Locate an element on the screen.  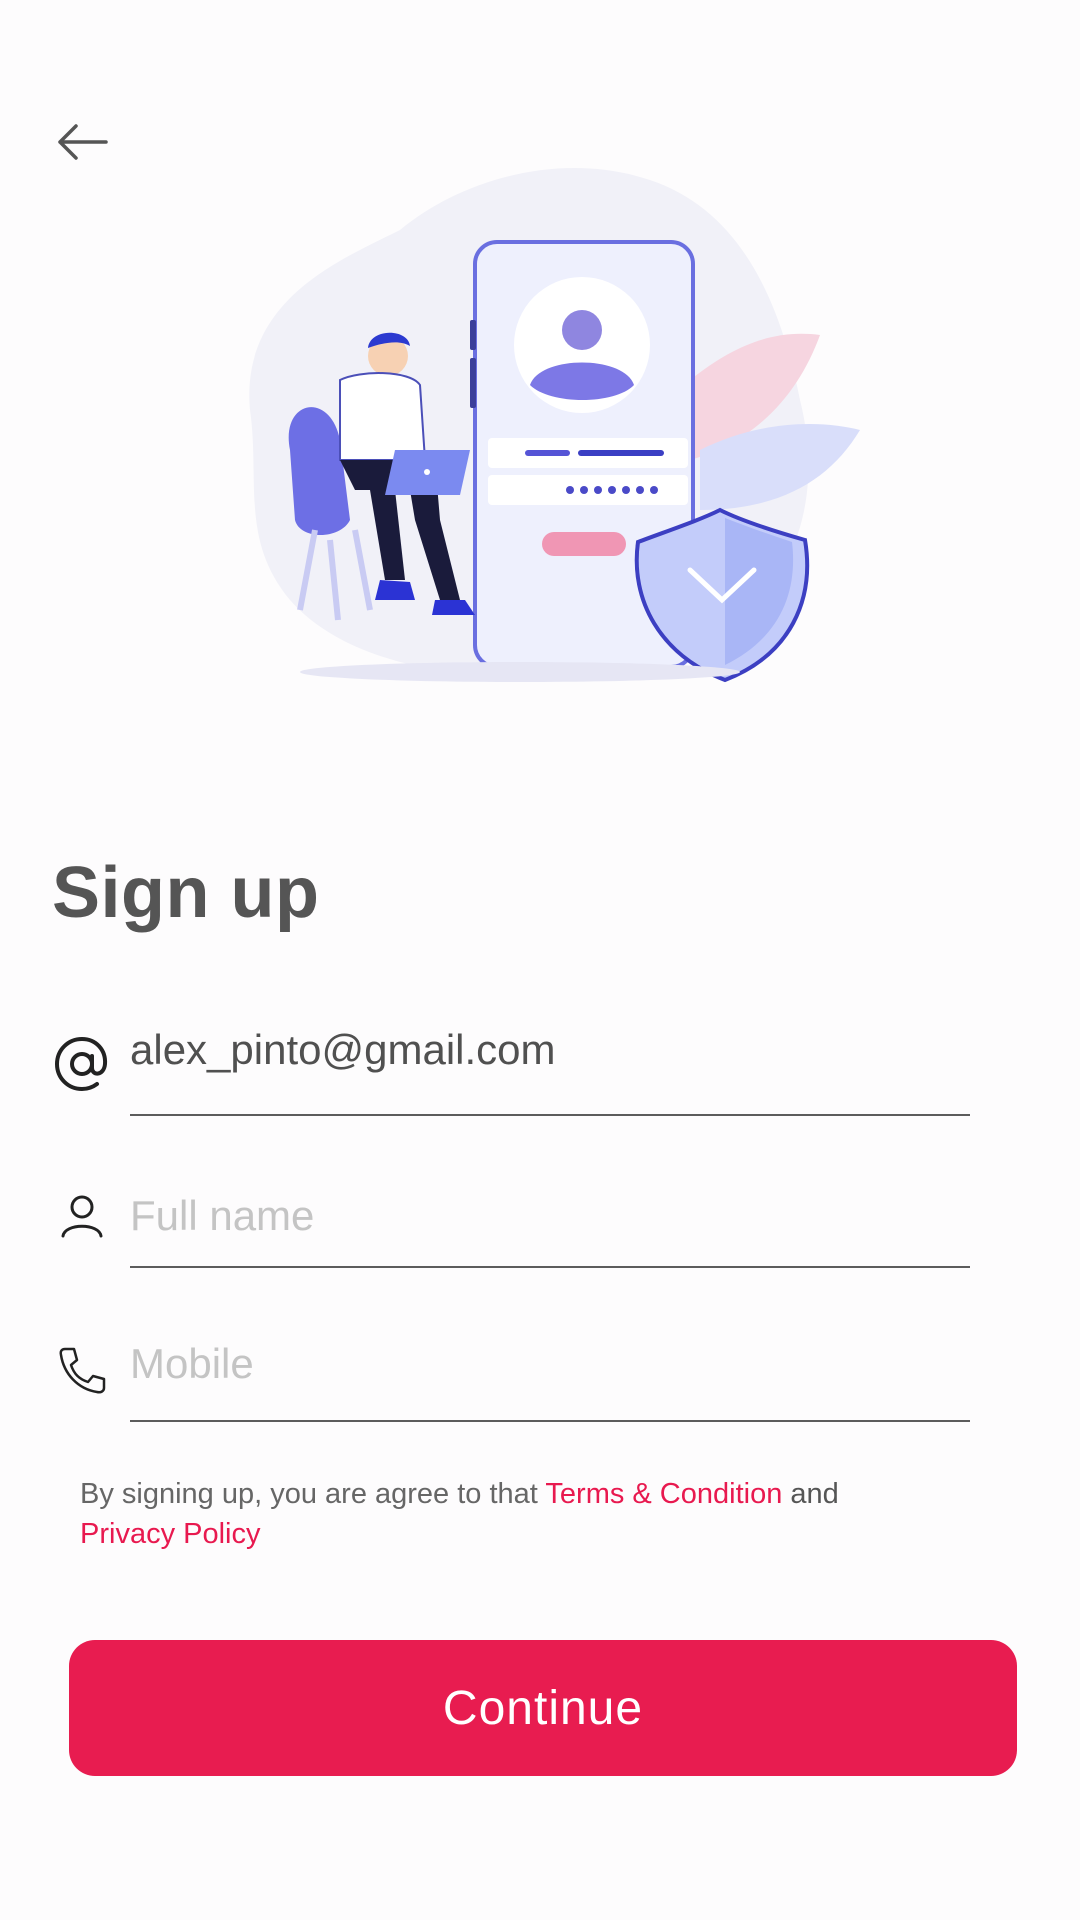
mobile-underline is located at coordinates (550, 1421).